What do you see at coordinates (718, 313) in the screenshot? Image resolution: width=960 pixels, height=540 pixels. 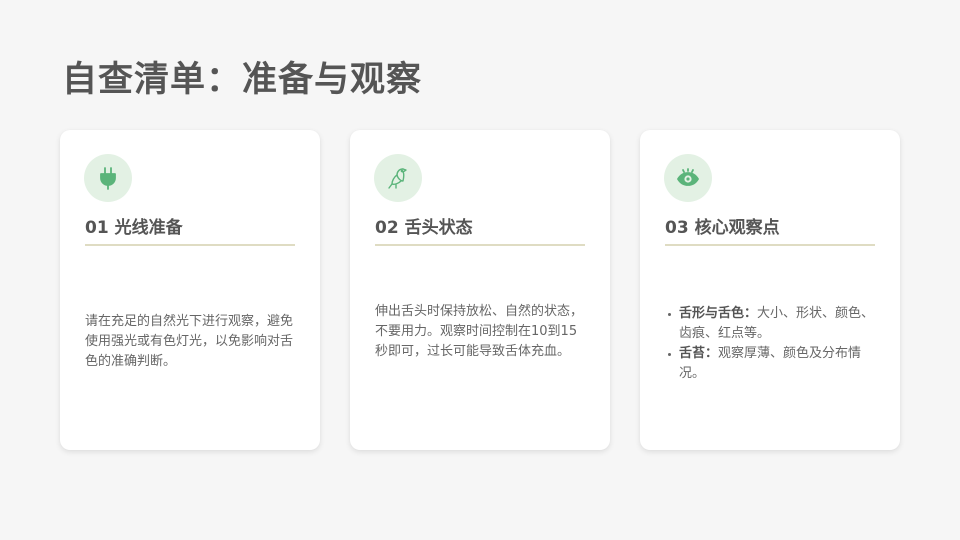 I see `list-item-label: 舌形与舌色：` at bounding box center [718, 313].